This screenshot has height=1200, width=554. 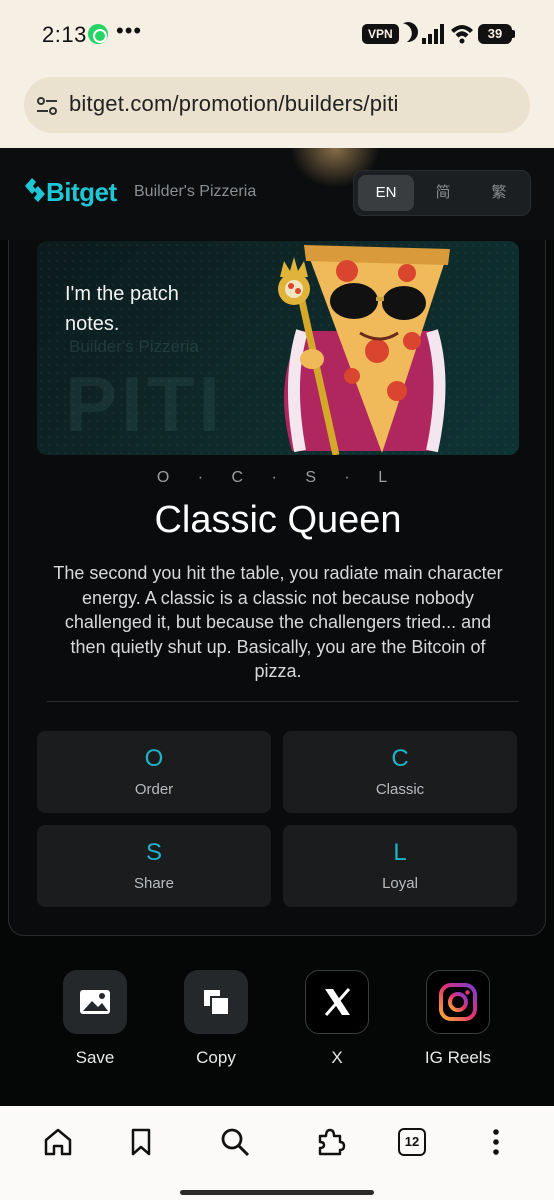 I want to click on trait-letter: O, so click(x=154, y=758).